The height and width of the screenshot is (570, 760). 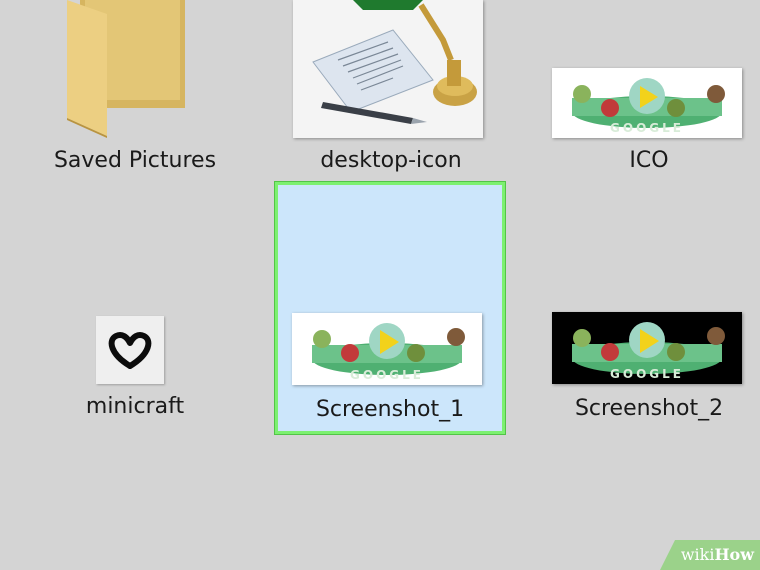 I want to click on file-label: ICO, so click(x=649, y=160).